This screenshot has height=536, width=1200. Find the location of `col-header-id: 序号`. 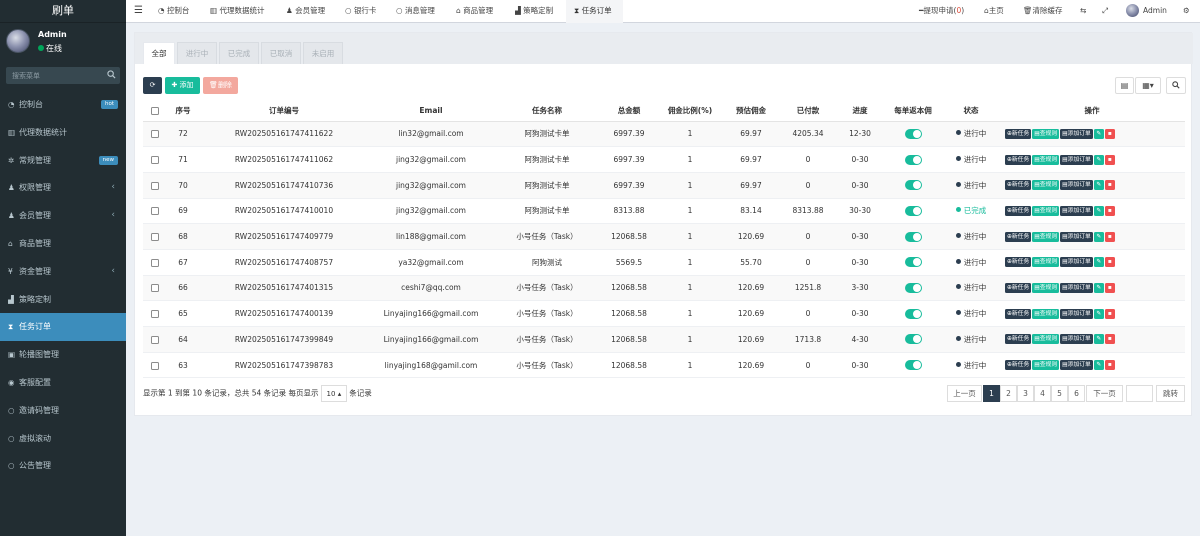

col-header-id: 序号 is located at coordinates (183, 111).